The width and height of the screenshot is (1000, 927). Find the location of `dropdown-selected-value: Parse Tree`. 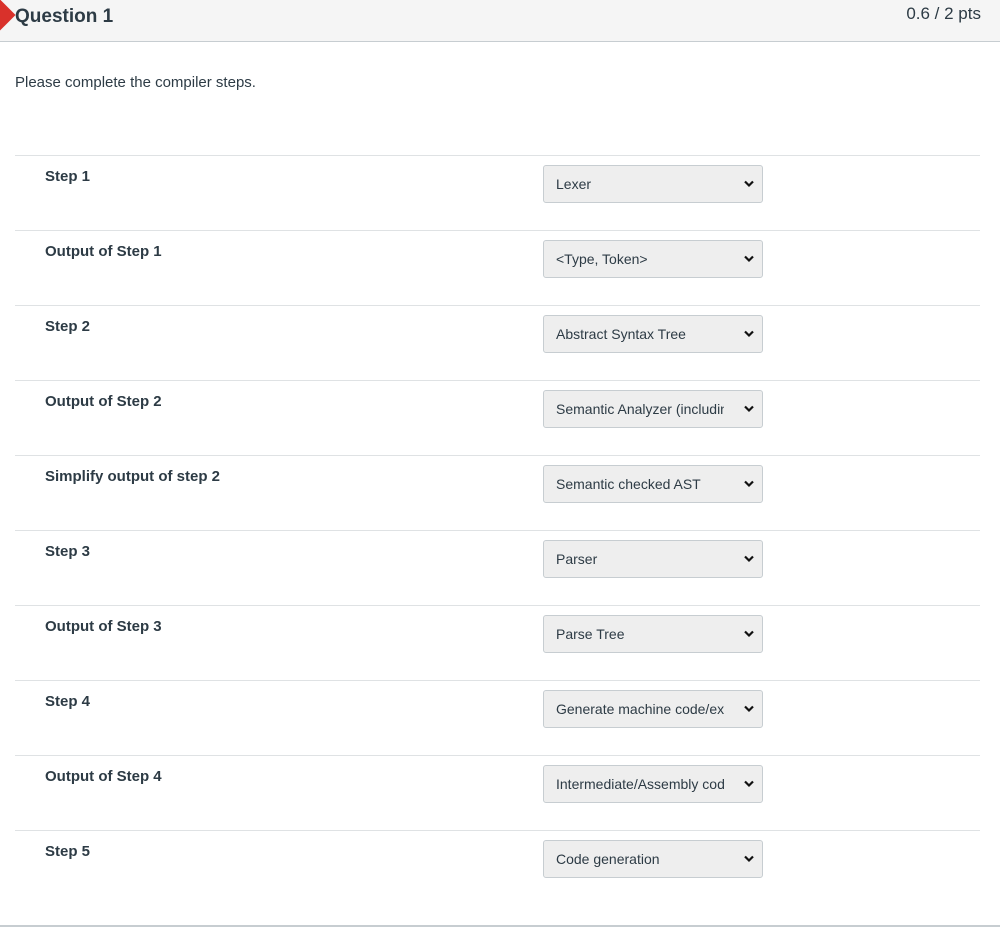

dropdown-selected-value: Parse Tree is located at coordinates (590, 634).